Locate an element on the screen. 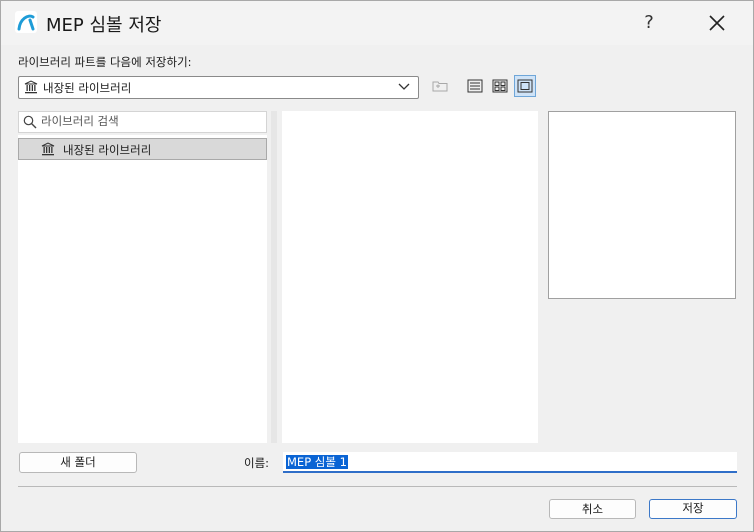  close-icon is located at coordinates (717, 23).